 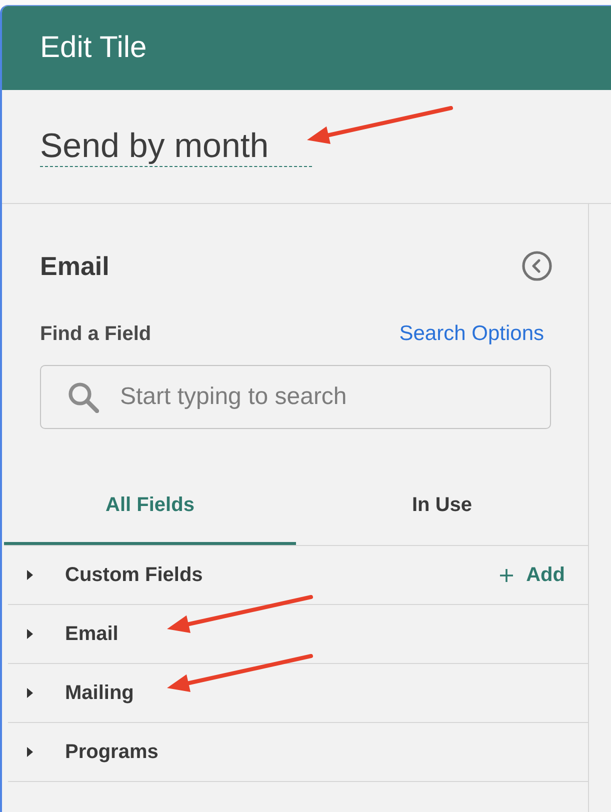 What do you see at coordinates (532, 575) in the screenshot?
I see `add-button: Add` at bounding box center [532, 575].